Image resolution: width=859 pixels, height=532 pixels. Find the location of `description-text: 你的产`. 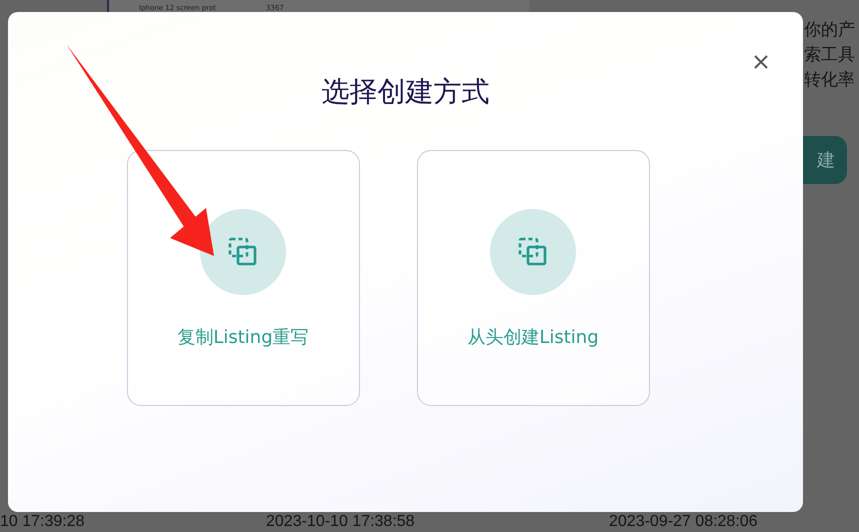

description-text: 你的产 is located at coordinates (829, 30).